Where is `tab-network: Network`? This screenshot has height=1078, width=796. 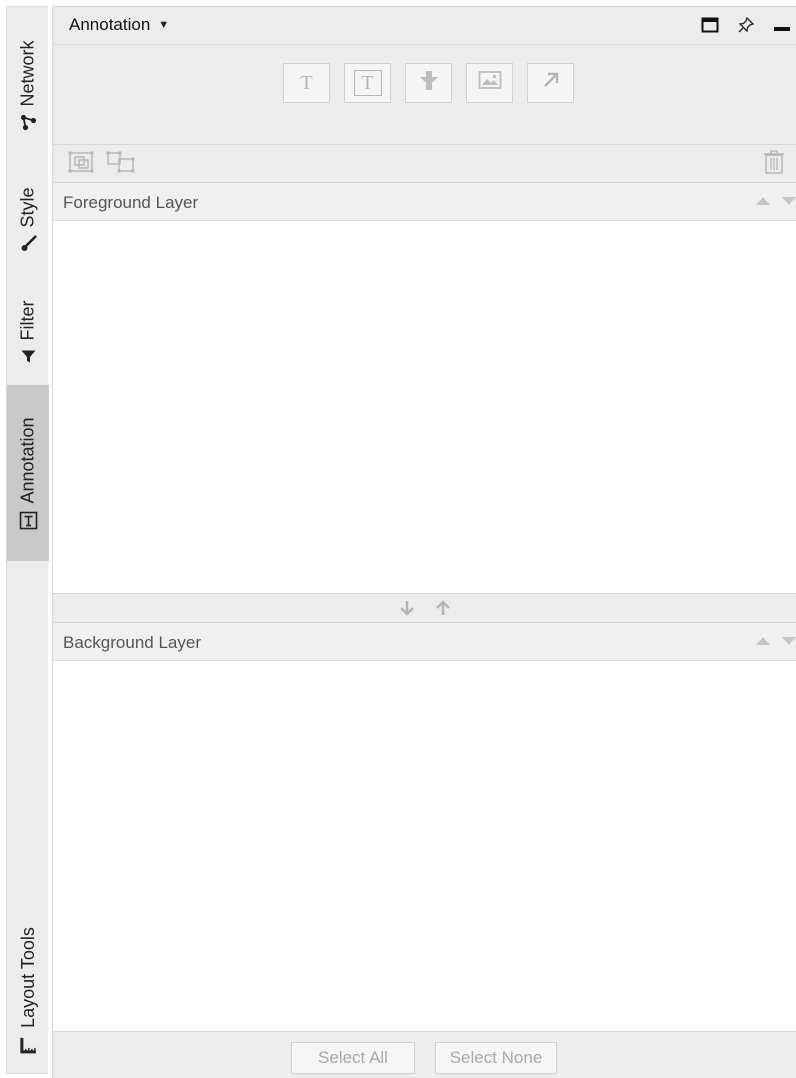
tab-network: Network is located at coordinates (28, 85).